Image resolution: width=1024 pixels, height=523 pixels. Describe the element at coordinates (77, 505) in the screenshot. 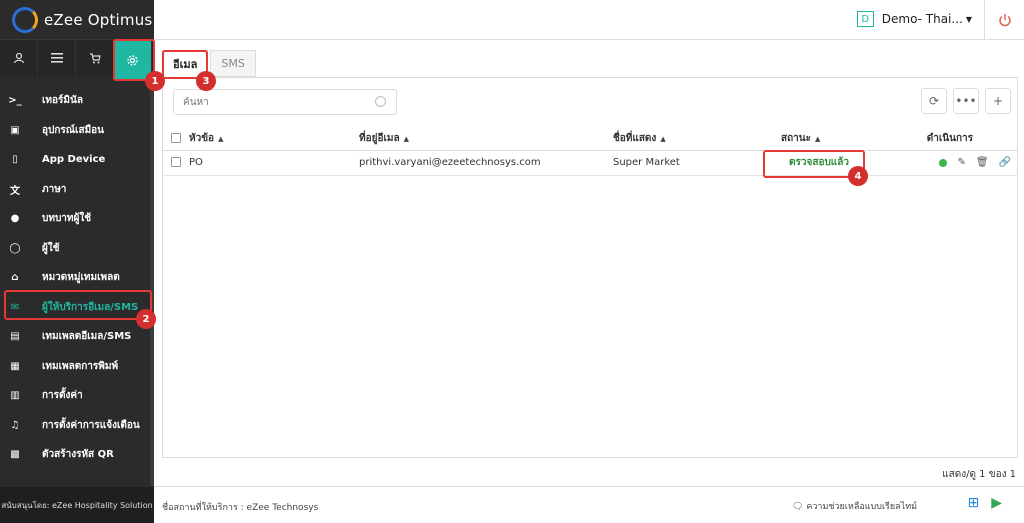

I see `sidebar-footer: สนับสนุนโดย: eZee Hospitality Solution` at that location.